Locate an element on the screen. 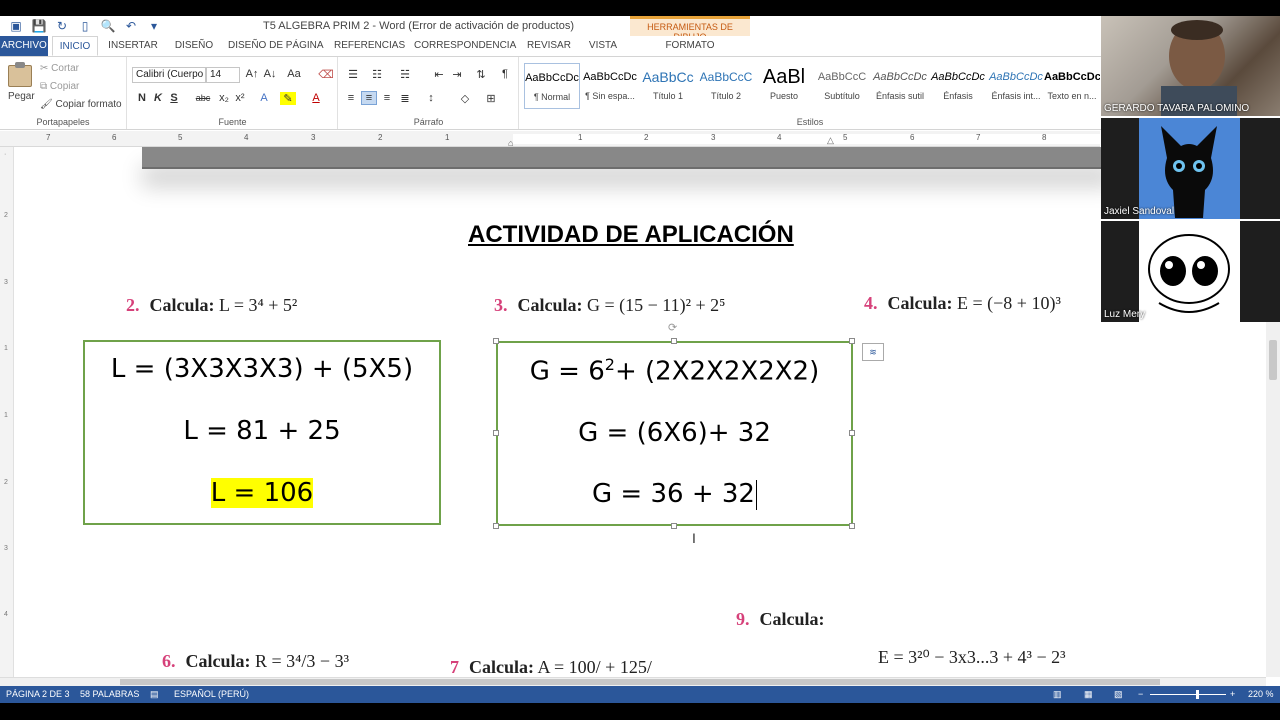 The image size is (1280, 720). strikethrough-button: abc is located at coordinates (203, 98).